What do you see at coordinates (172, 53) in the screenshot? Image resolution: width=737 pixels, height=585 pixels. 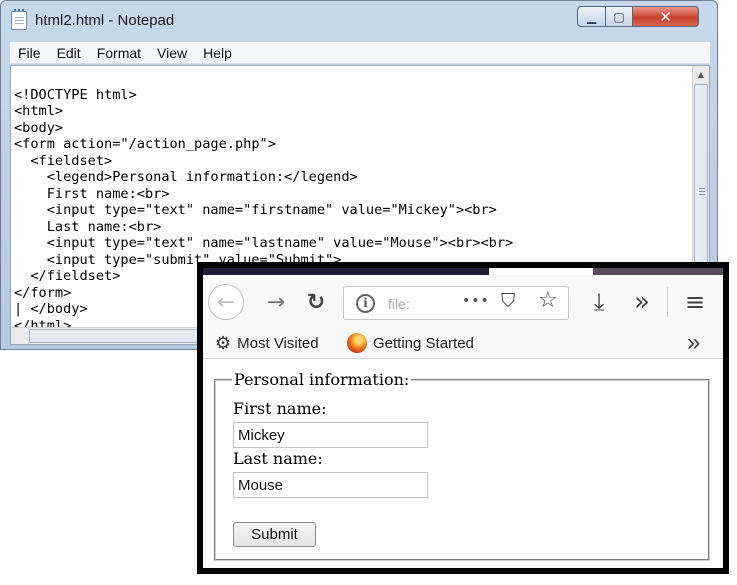 I see `menu-view: View` at bounding box center [172, 53].